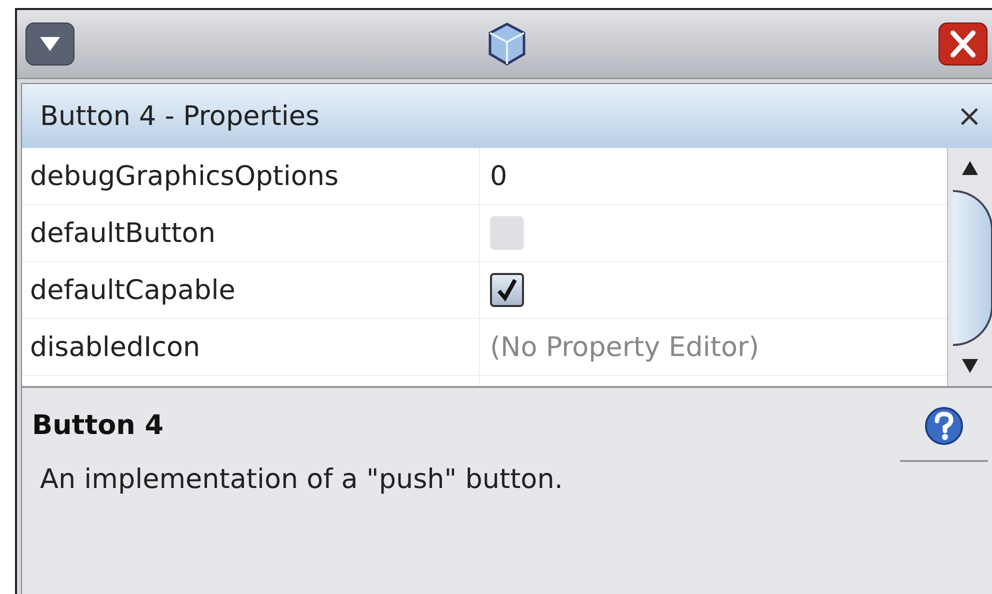  I want to click on help-icon, so click(944, 426).